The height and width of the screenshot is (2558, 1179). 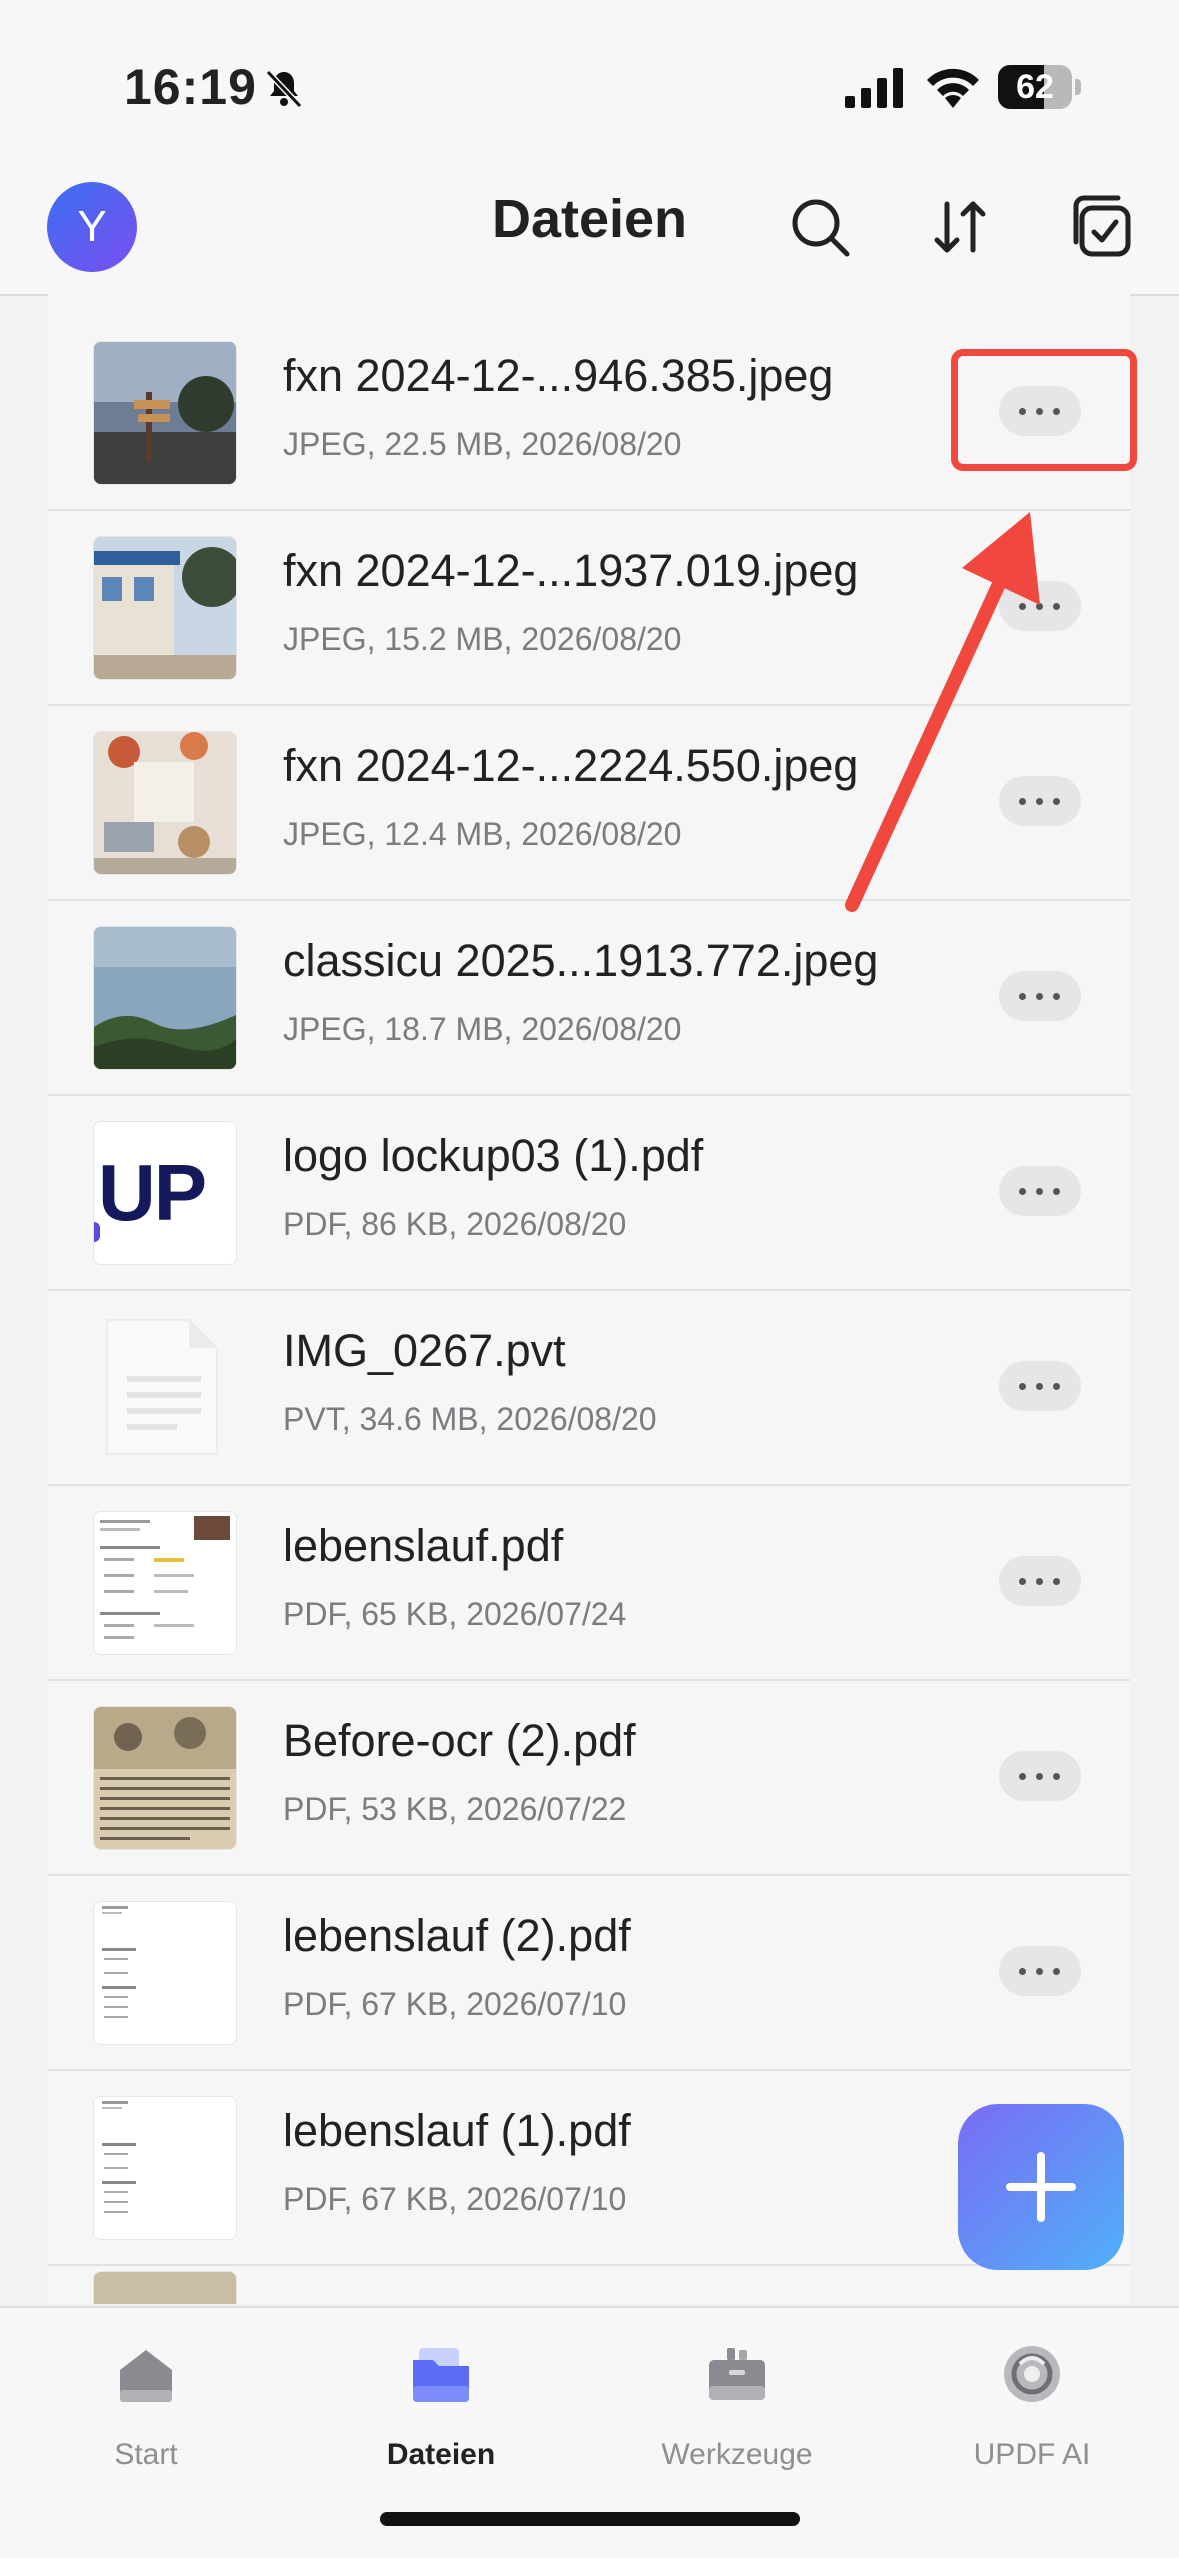 I want to click on status-bar: 16:19 62, so click(x=589, y=75).